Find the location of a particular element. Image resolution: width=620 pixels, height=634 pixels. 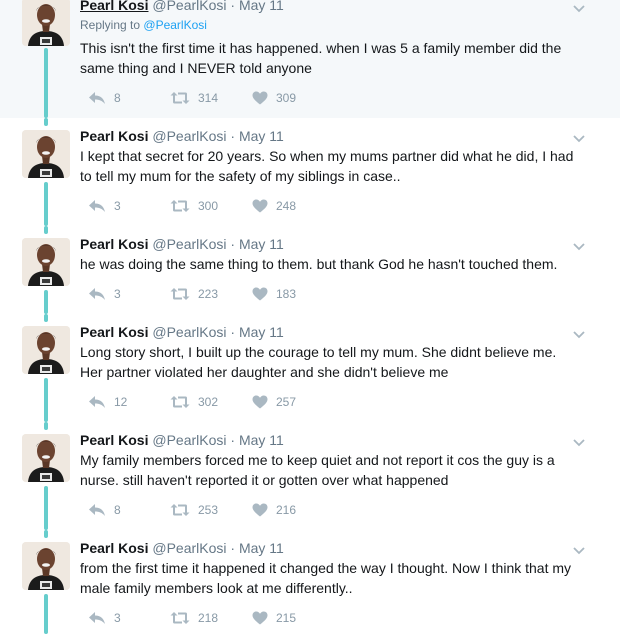

tweet-actions: 8 314 309 is located at coordinates (210, 98).